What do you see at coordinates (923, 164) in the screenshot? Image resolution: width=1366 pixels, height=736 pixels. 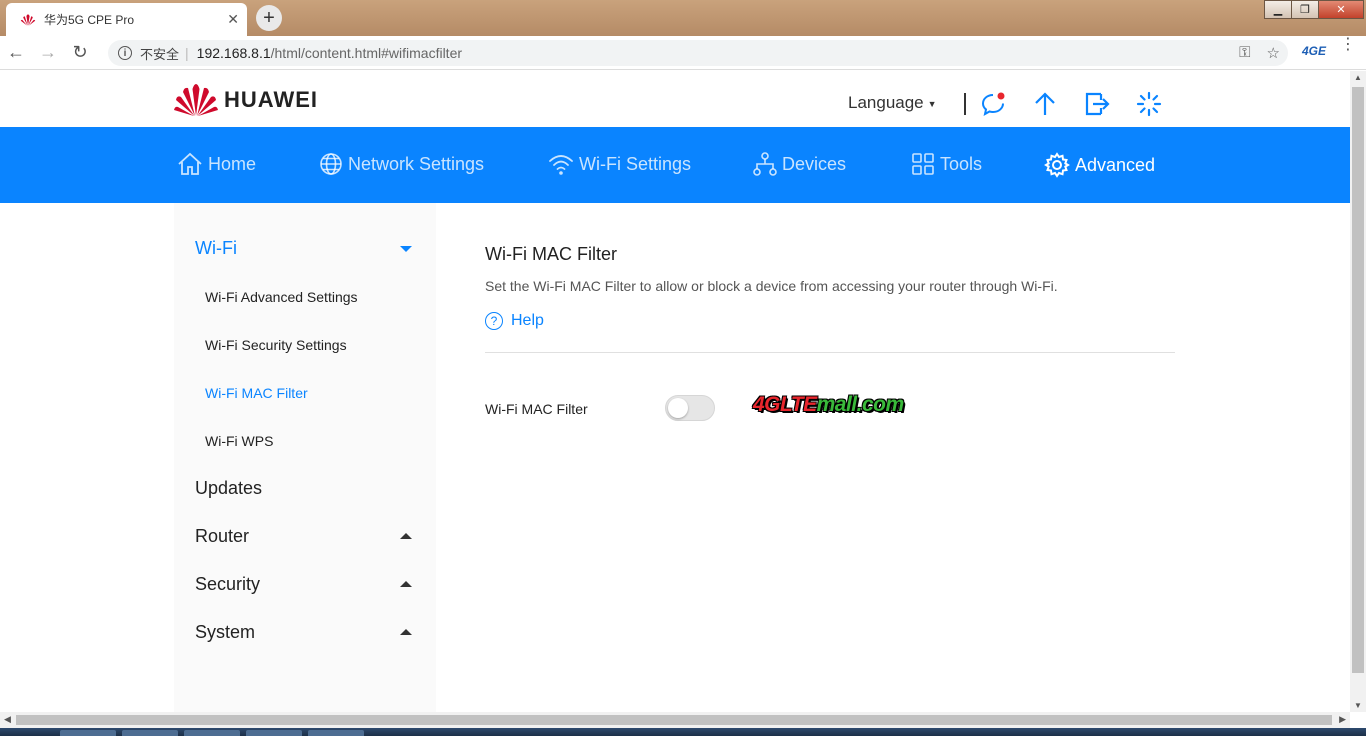 I see `tools-icon` at bounding box center [923, 164].